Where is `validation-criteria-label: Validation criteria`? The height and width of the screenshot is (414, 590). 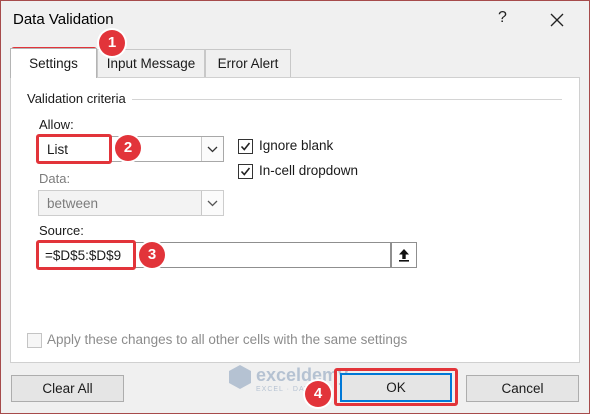 validation-criteria-label: Validation criteria is located at coordinates (76, 98).